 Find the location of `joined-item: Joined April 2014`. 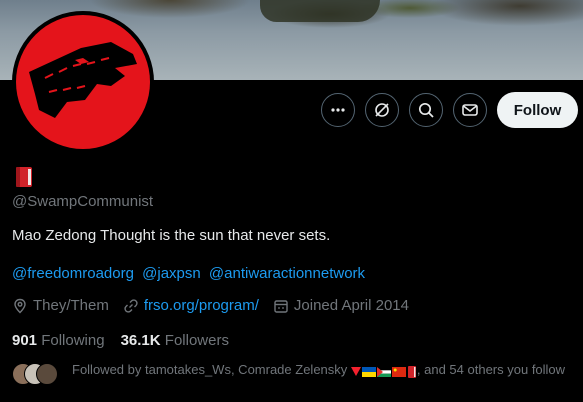

joined-item: Joined April 2014 is located at coordinates (341, 305).